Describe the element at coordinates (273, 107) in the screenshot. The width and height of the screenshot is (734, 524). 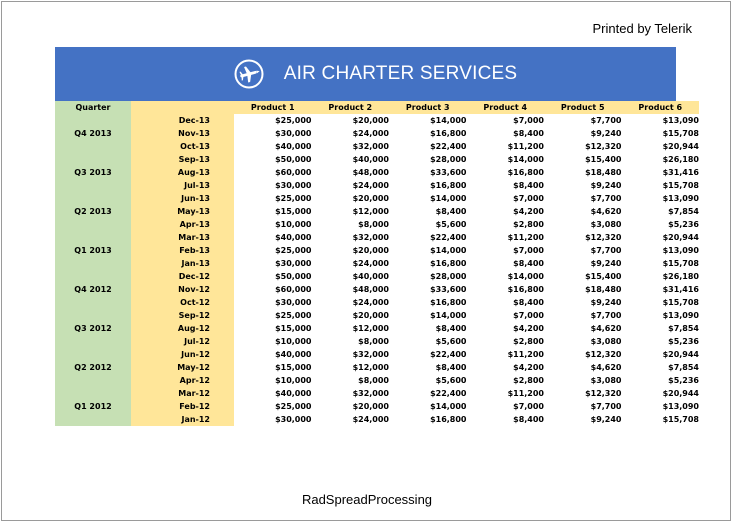
I see `header-product-1: Product 1` at that location.